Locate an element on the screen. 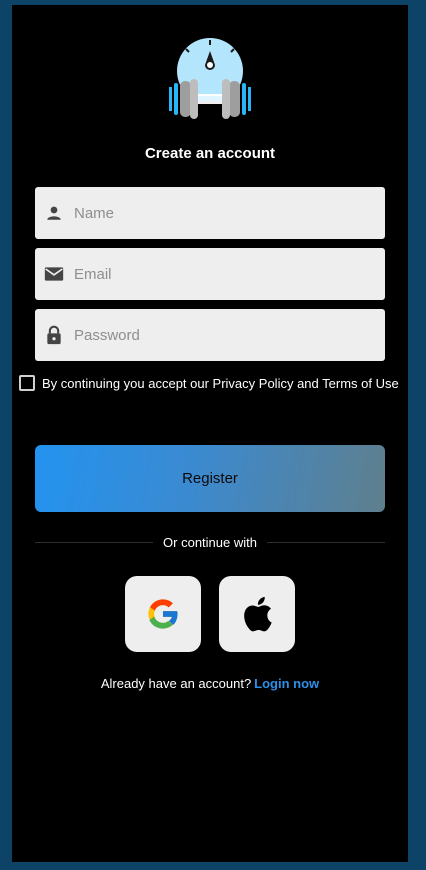  email-field is located at coordinates (210, 274).